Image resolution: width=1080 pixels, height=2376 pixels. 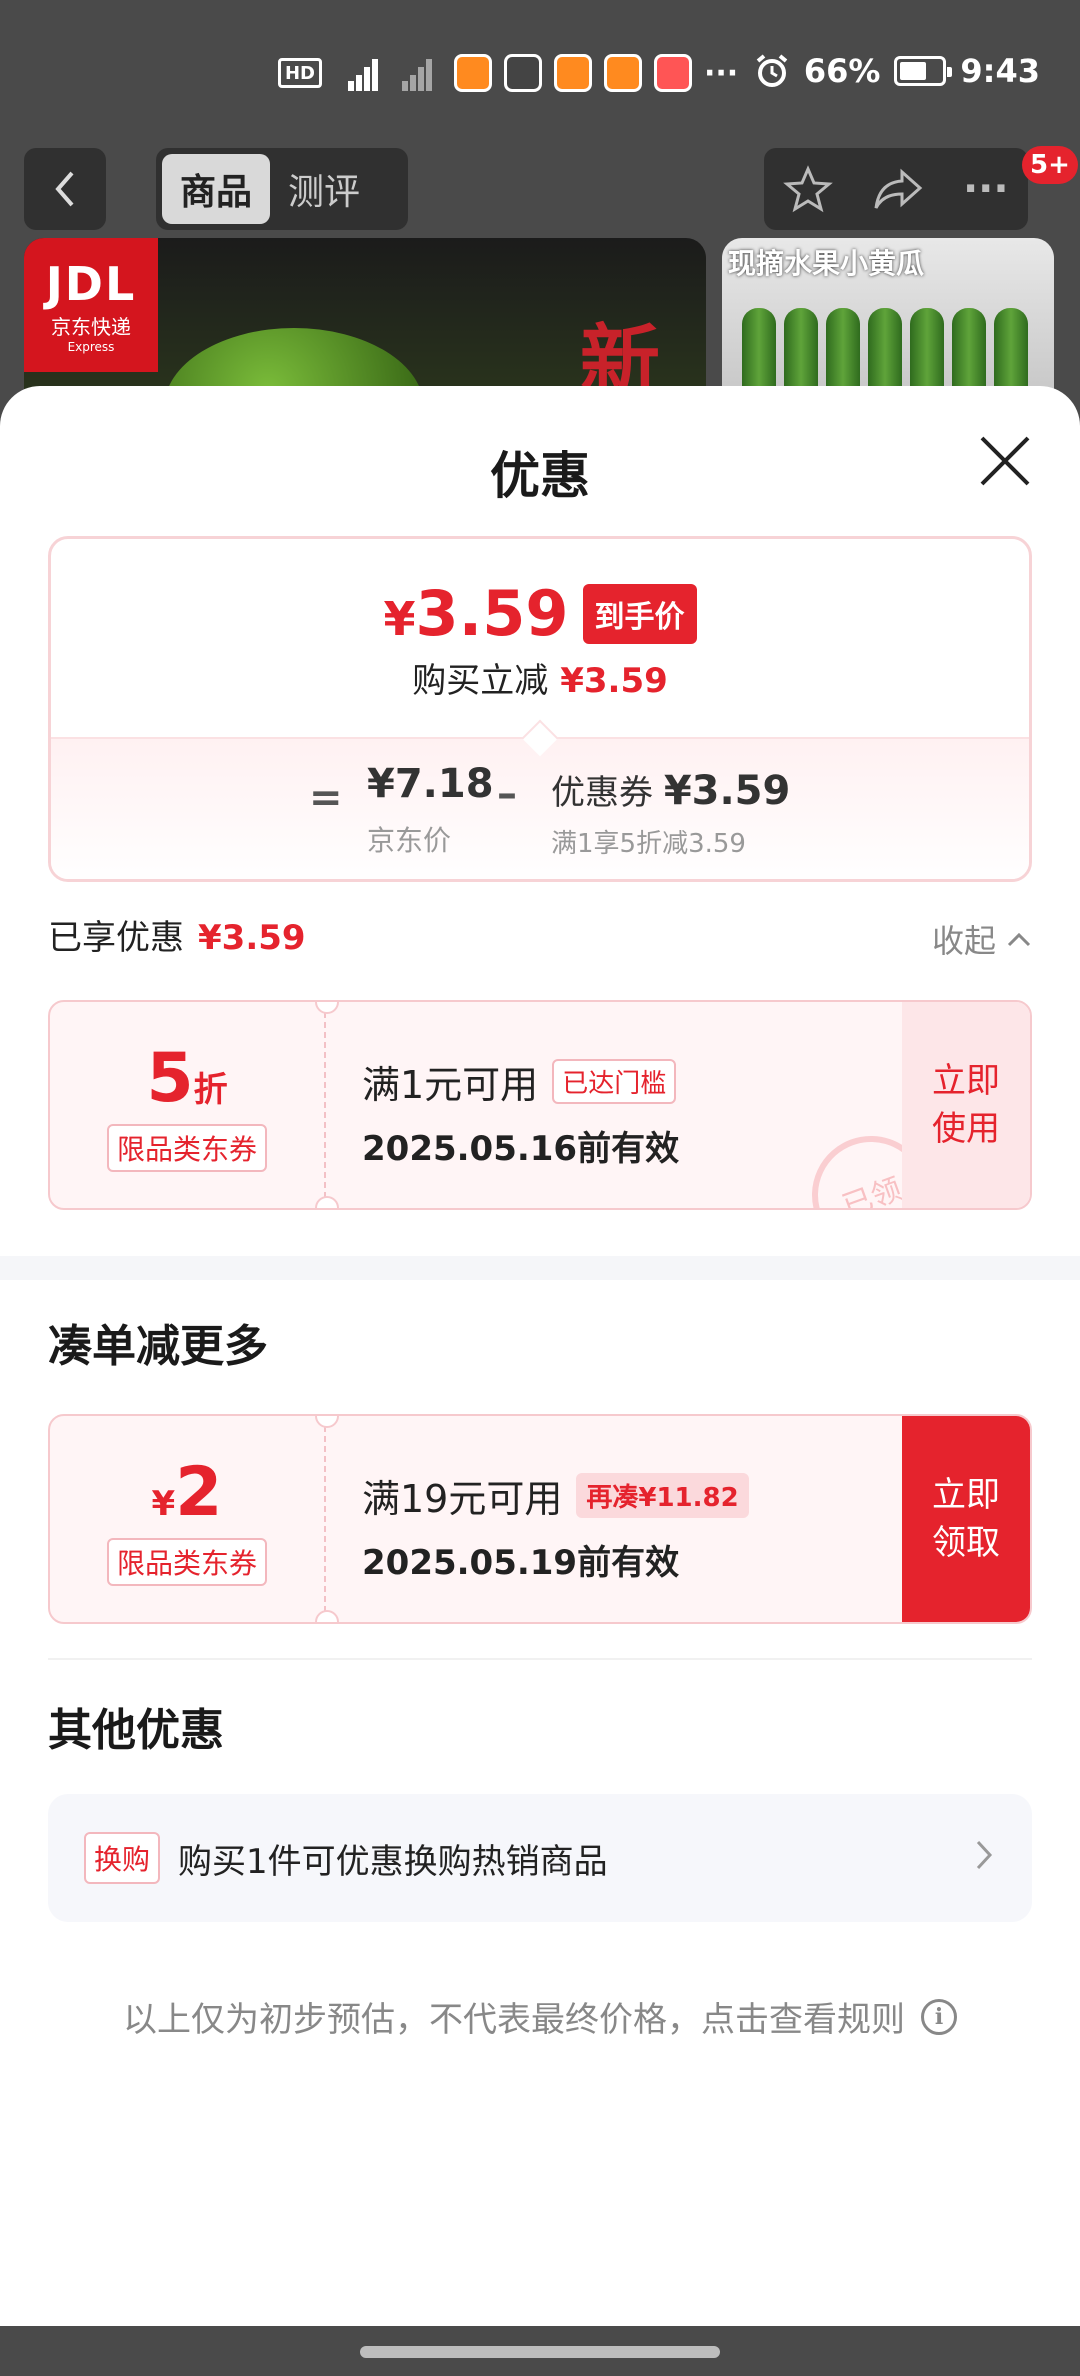 What do you see at coordinates (521, 1149) in the screenshot?
I see `coupon-expiry: 2025.05.16前有效` at bounding box center [521, 1149].